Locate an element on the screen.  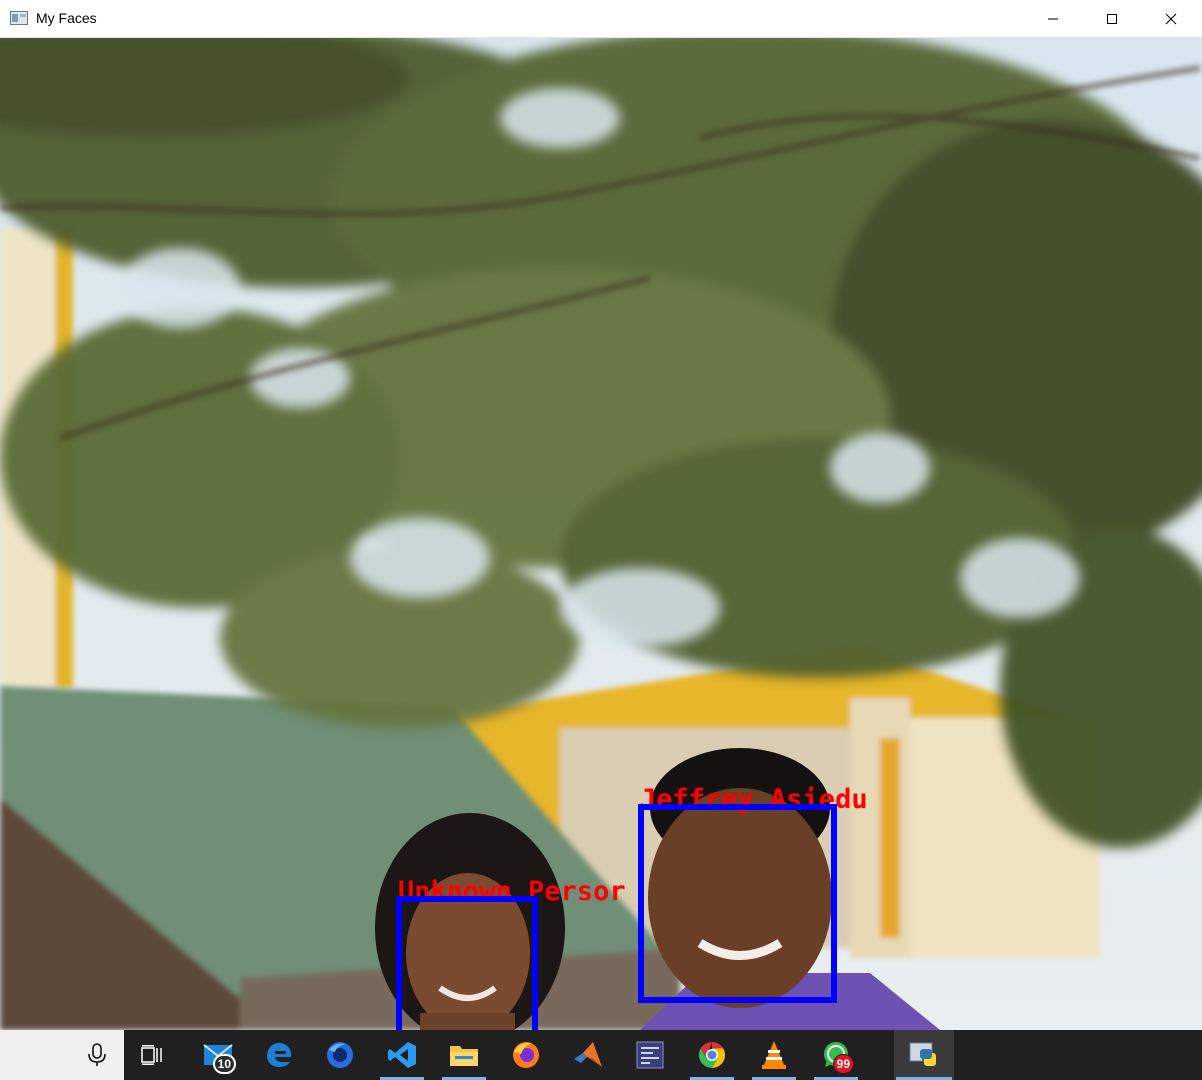
chrome-icon is located at coordinates (712, 1055).